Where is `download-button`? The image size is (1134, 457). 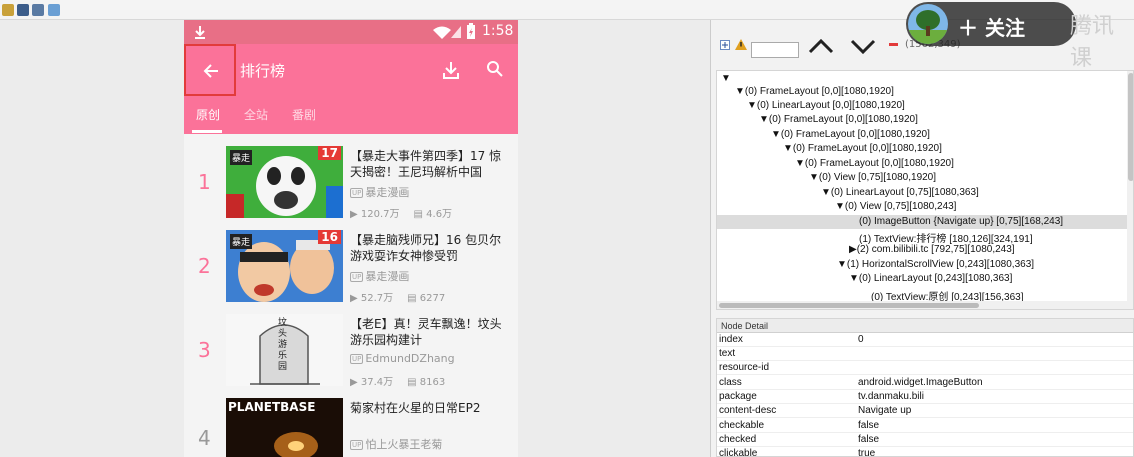 download-button is located at coordinates (451, 70).